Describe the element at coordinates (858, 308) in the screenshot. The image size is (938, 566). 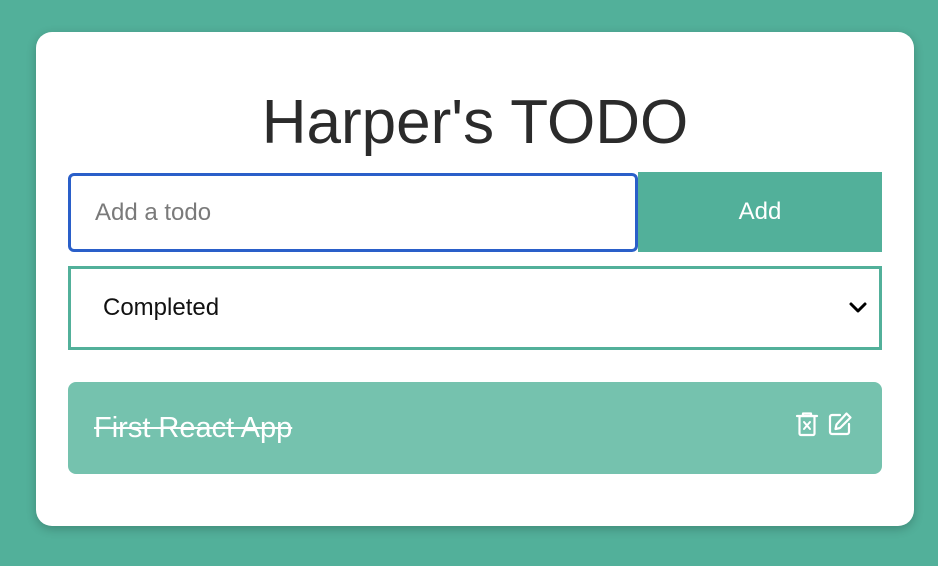
I see `chevron-down-icon` at that location.